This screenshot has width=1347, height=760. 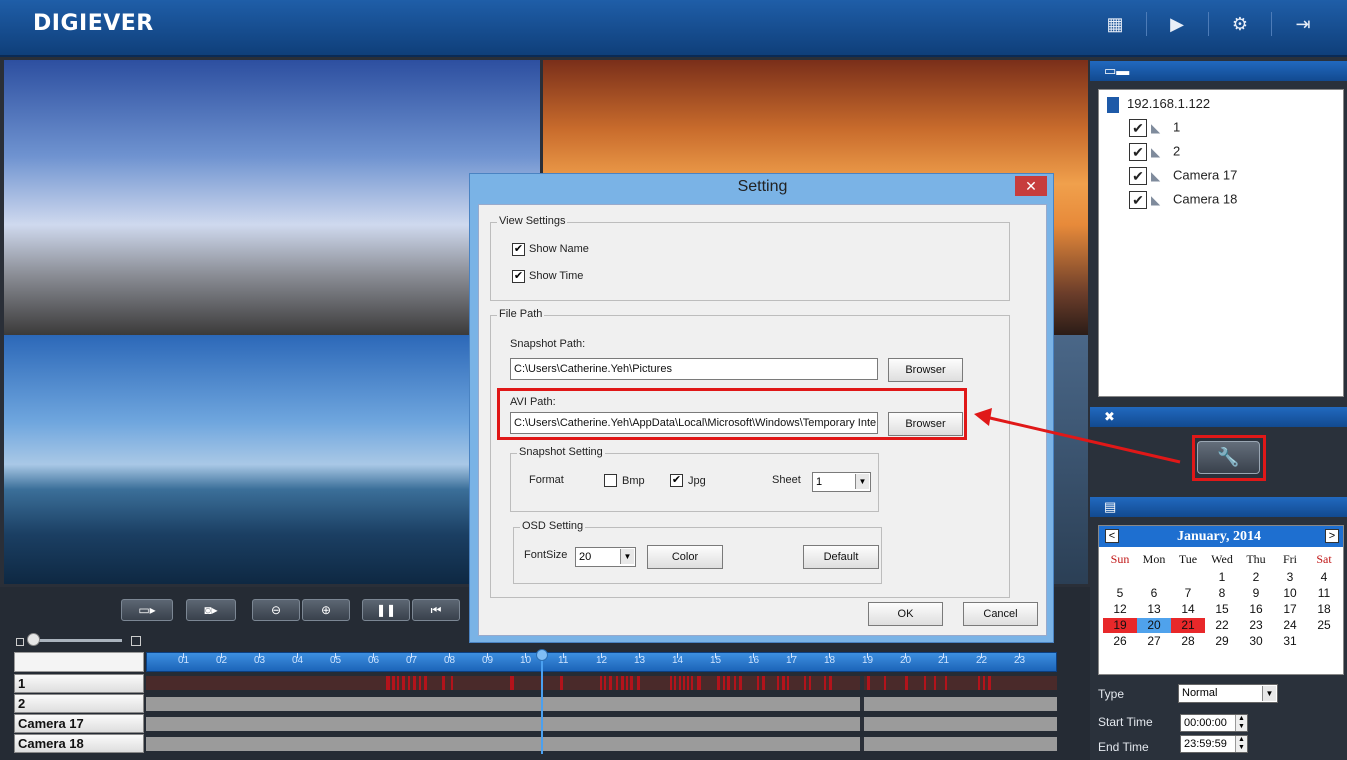 I want to click on calendar-day: 19, so click(x=1120, y=625).